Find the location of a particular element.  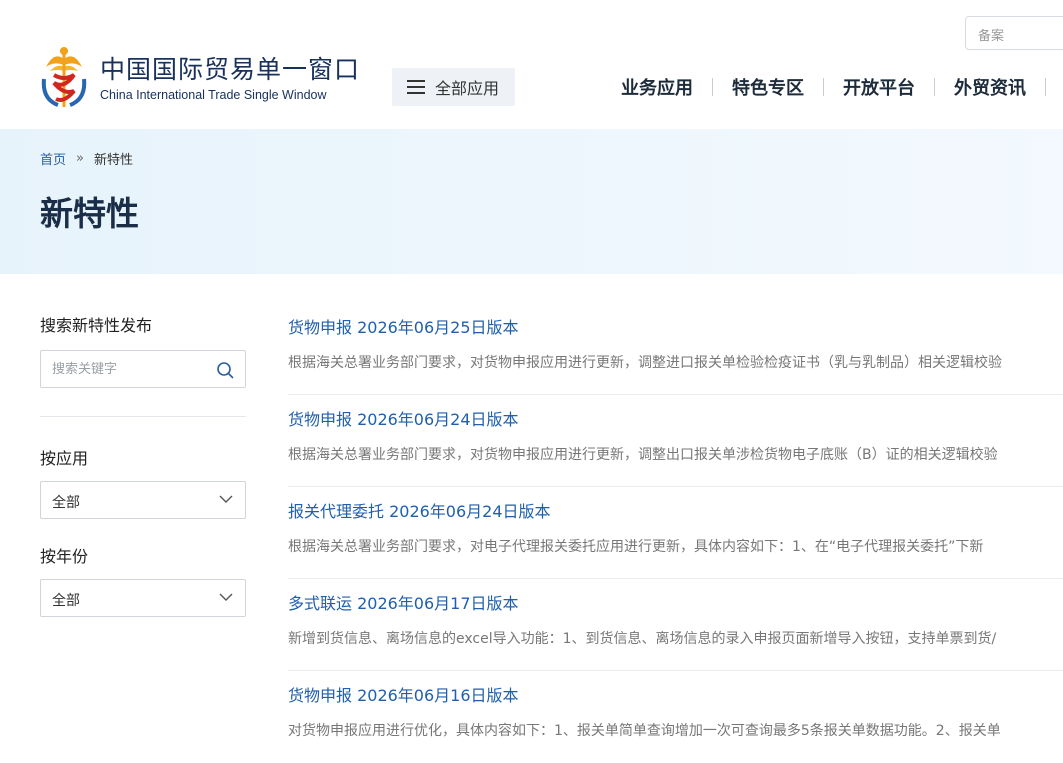

nav-item-business-apps: 业务应用 is located at coordinates (657, 87).